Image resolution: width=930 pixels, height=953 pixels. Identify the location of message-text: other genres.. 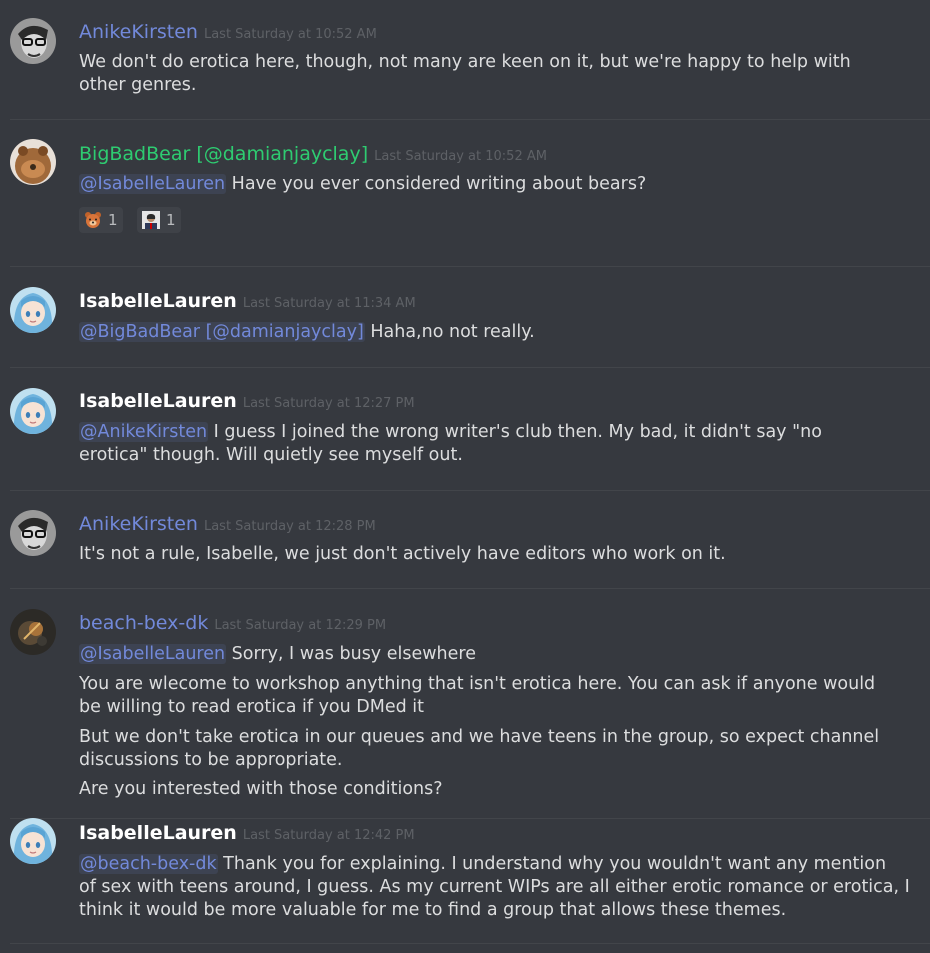
(138, 85).